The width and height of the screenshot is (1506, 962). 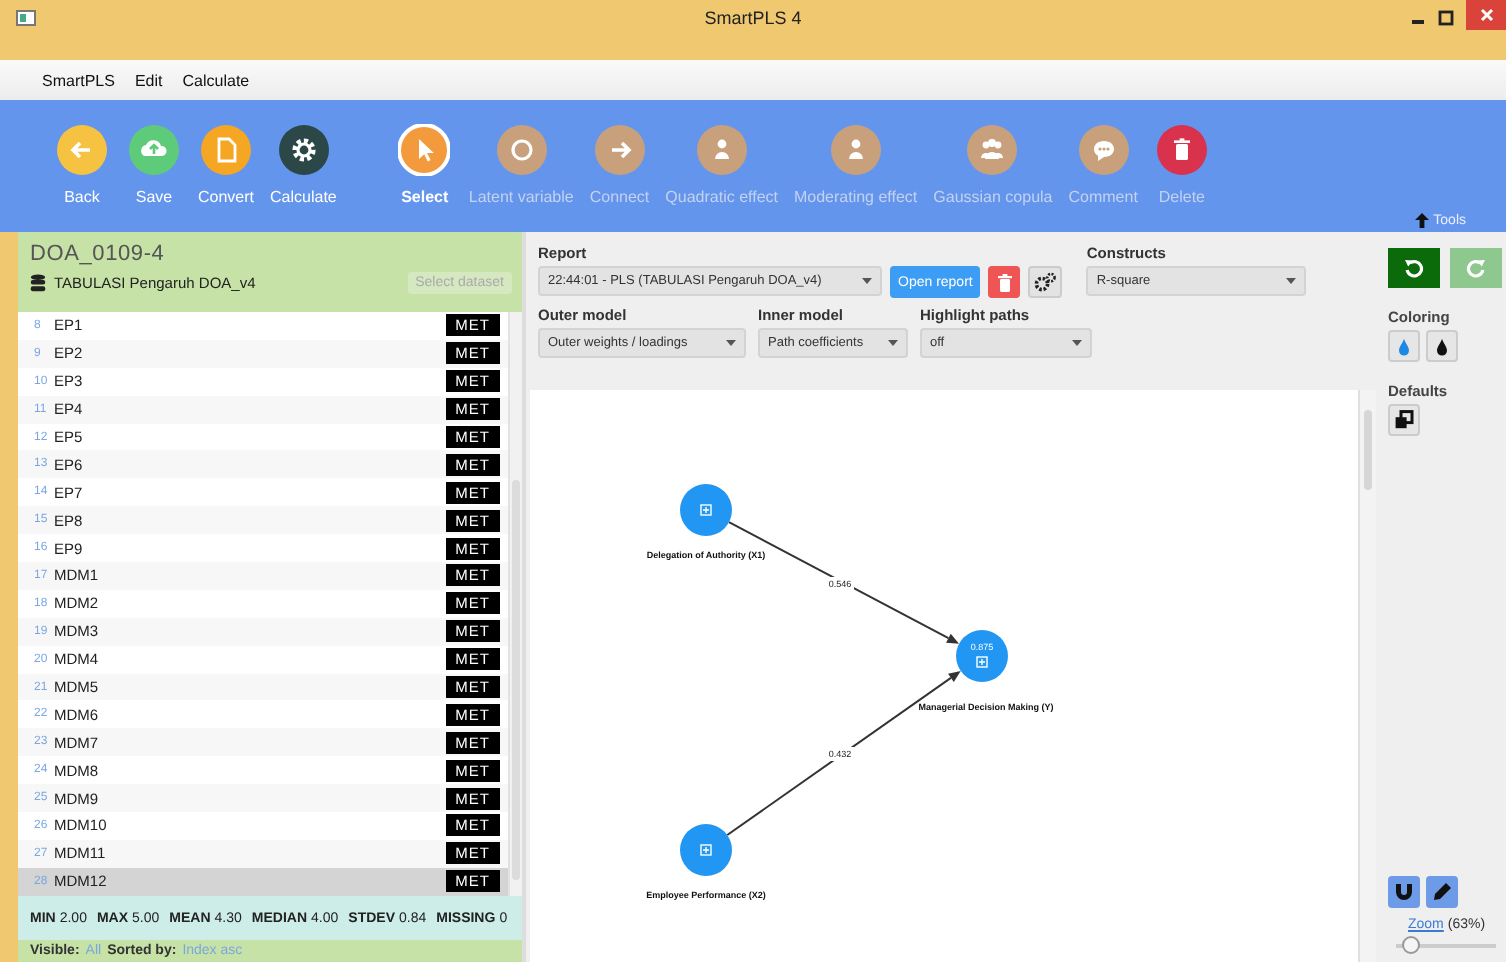 I want to click on defaults-button, so click(x=1404, y=420).